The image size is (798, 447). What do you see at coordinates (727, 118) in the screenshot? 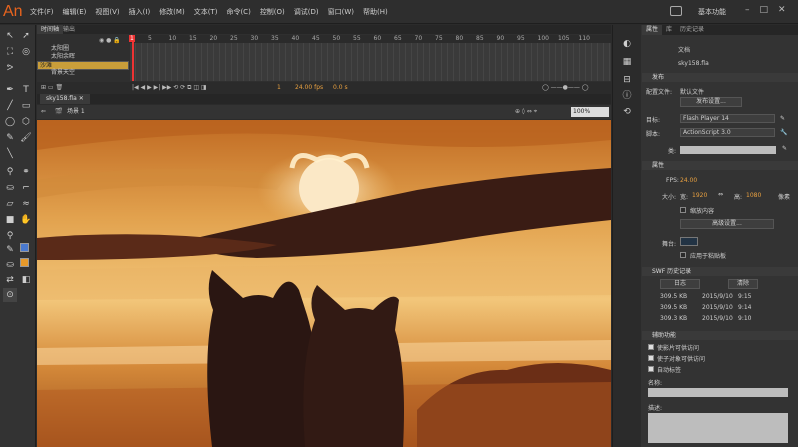
I see `target-select: Flash Player 14` at bounding box center [727, 118].